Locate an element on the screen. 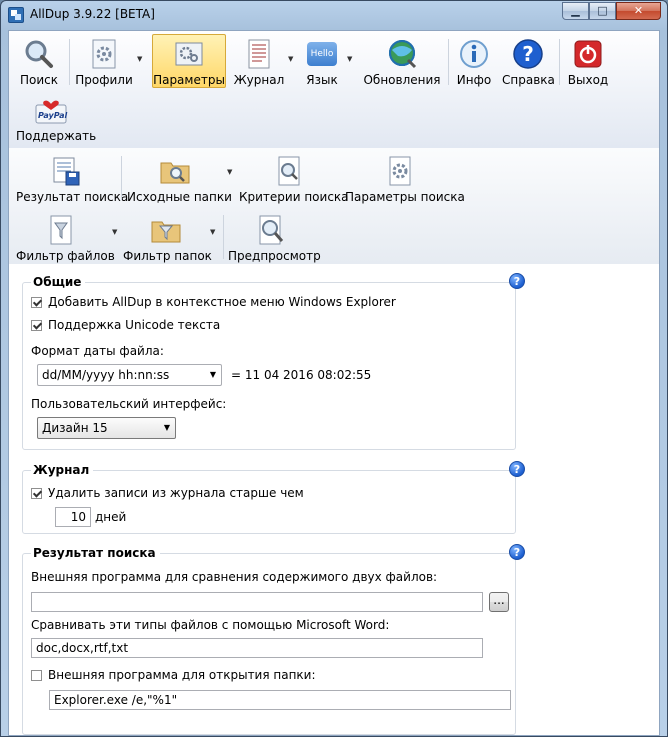 Image resolution: width=668 pixels, height=737 pixels. maximize-button: □ is located at coordinates (602, 11).